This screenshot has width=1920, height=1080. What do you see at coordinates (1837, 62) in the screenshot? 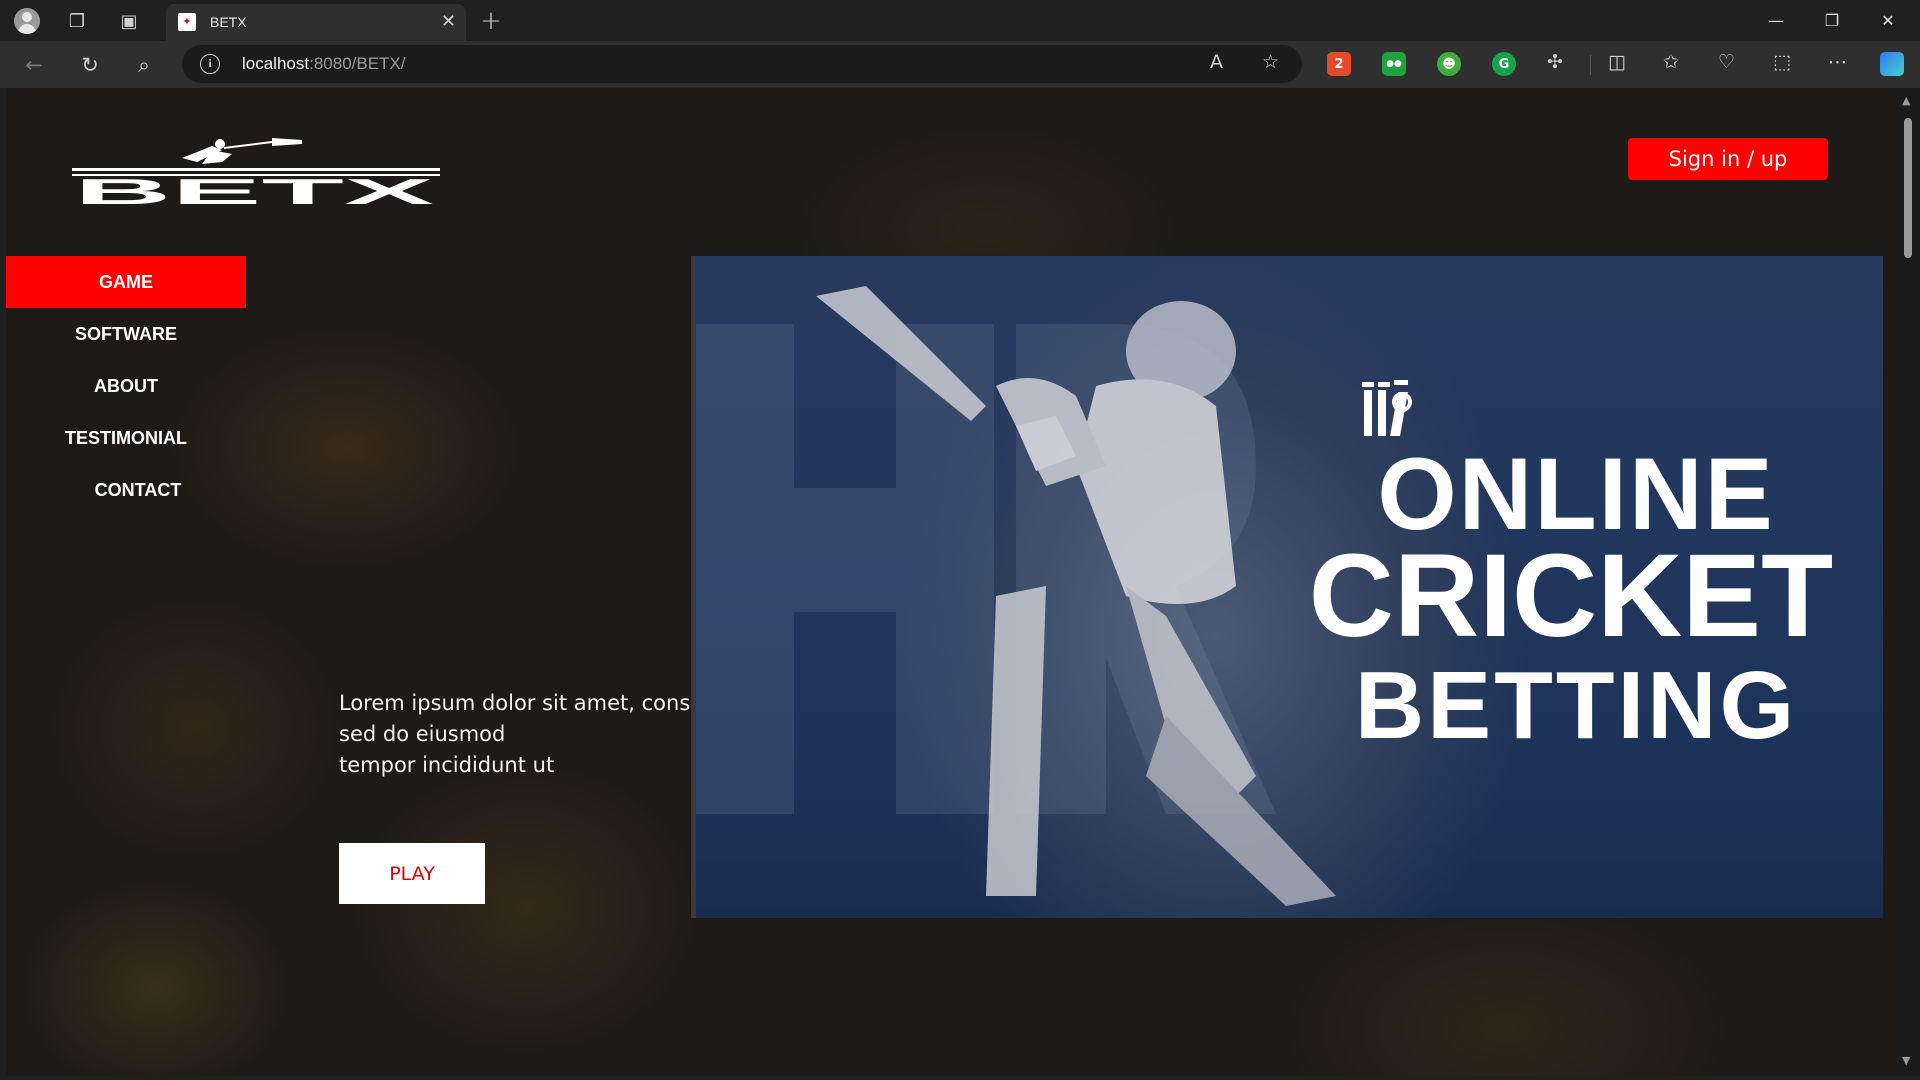
I see `more-menu-icon: ⋯` at bounding box center [1837, 62].